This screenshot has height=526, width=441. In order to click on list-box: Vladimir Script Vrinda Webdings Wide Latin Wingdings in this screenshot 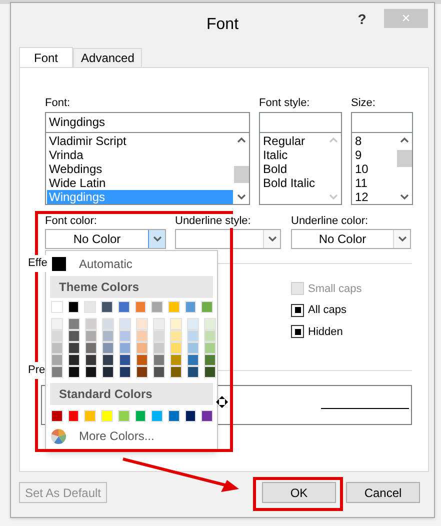, I will do `click(147, 168)`.